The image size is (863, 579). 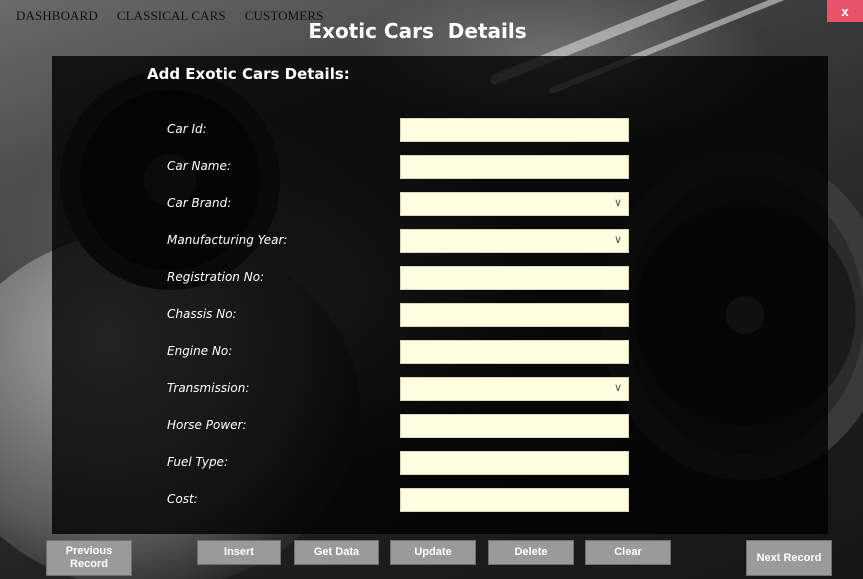 I want to click on previous-record-button: Previous Record, so click(x=89, y=558).